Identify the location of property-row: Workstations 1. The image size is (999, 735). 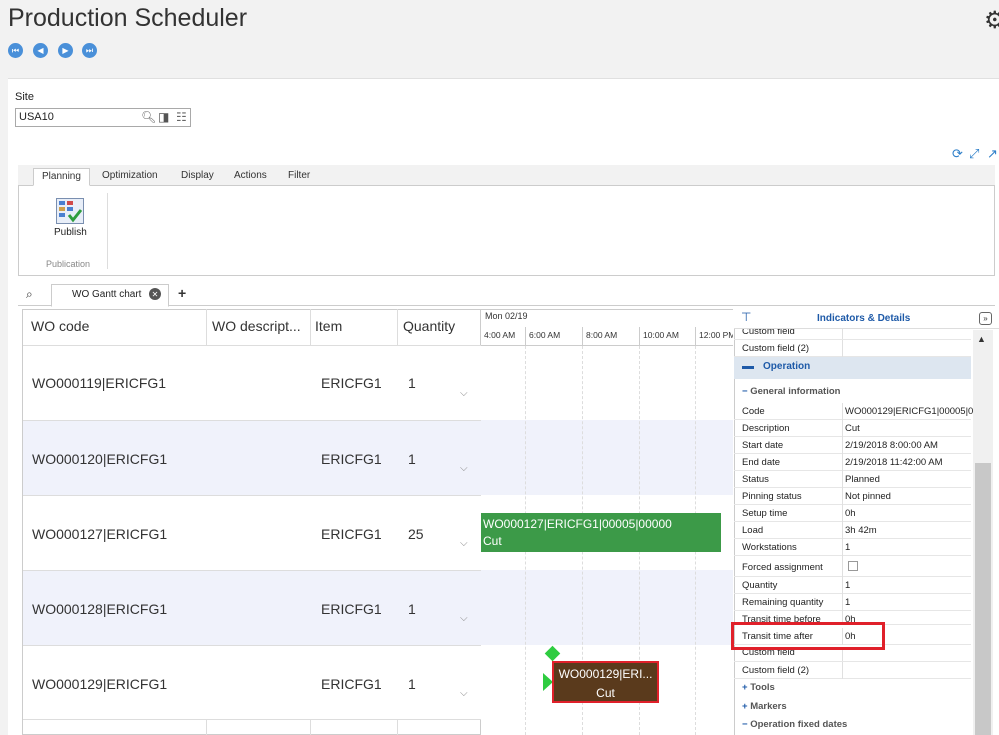
(852, 547).